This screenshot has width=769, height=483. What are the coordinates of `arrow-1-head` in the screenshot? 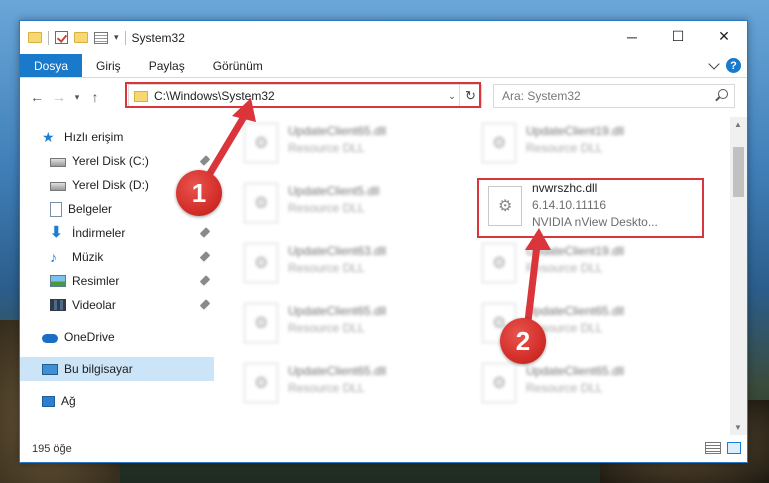 It's located at (244, 110).